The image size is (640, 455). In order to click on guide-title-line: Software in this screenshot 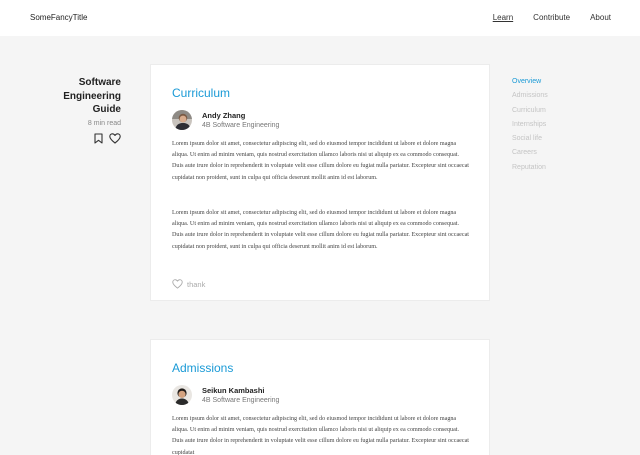, I will do `click(99, 82)`.